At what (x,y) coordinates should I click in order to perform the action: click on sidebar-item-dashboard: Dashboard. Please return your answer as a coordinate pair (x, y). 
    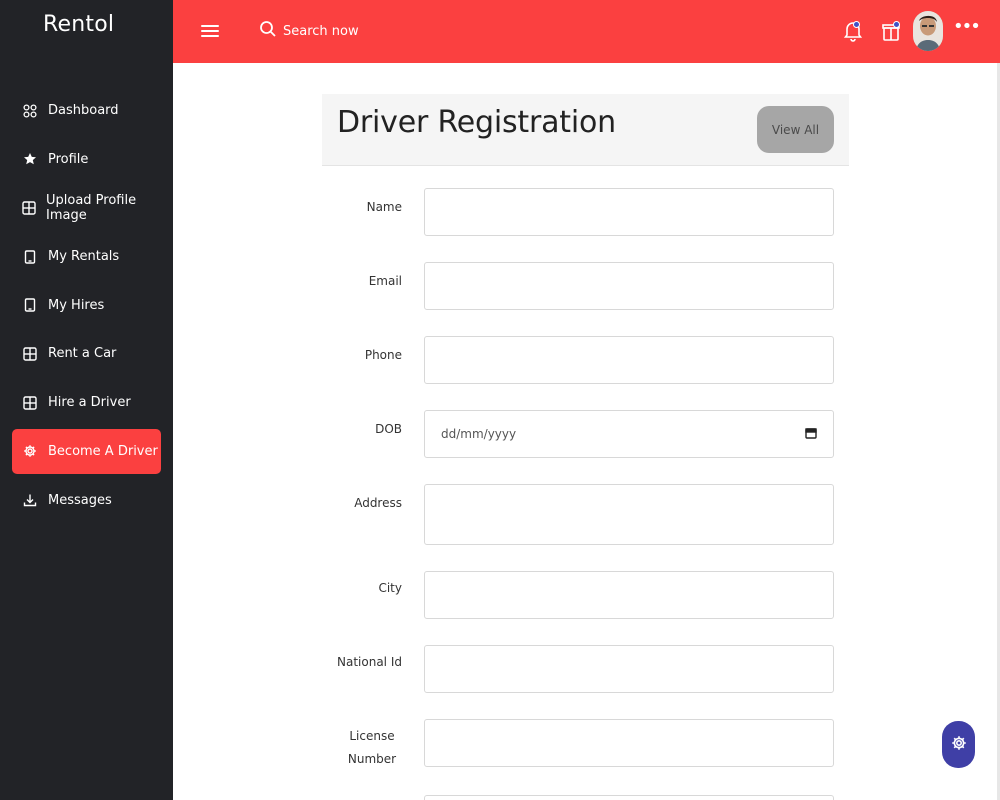
    Looking at the image, I should click on (86, 110).